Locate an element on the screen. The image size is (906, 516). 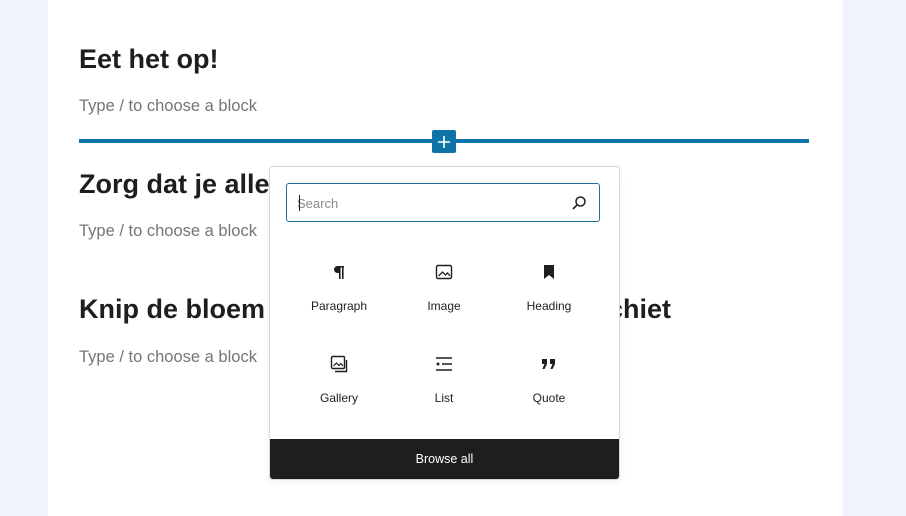
gallery-icon is located at coordinates (339, 364).